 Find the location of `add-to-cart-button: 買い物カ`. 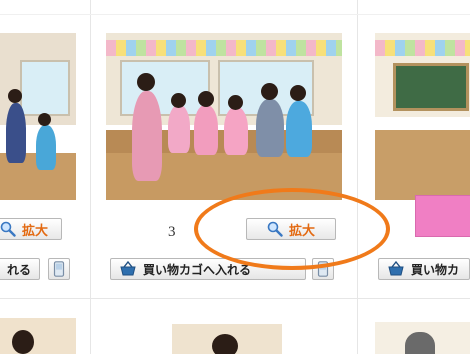

add-to-cart-button: 買い物カ is located at coordinates (424, 269).